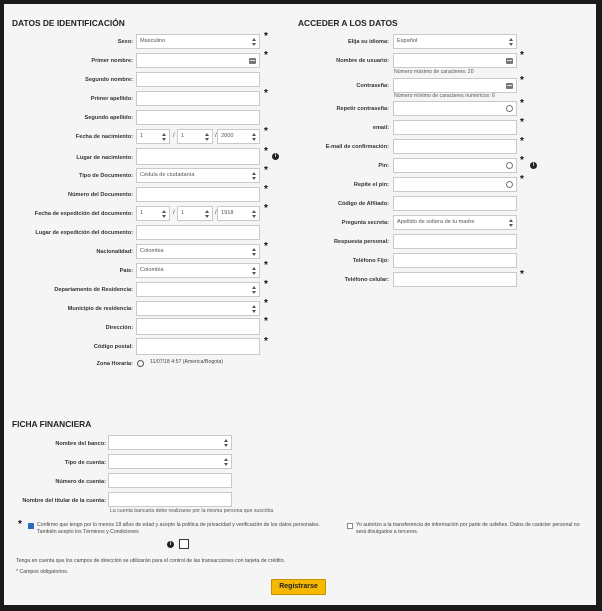  What do you see at coordinates (380, 128) in the screenshot?
I see `email-label: email:` at bounding box center [380, 128].